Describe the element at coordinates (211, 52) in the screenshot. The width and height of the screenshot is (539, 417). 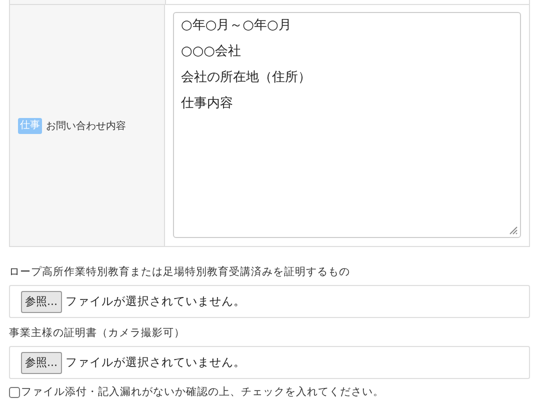
I see `text-line: ○○○会社` at that location.